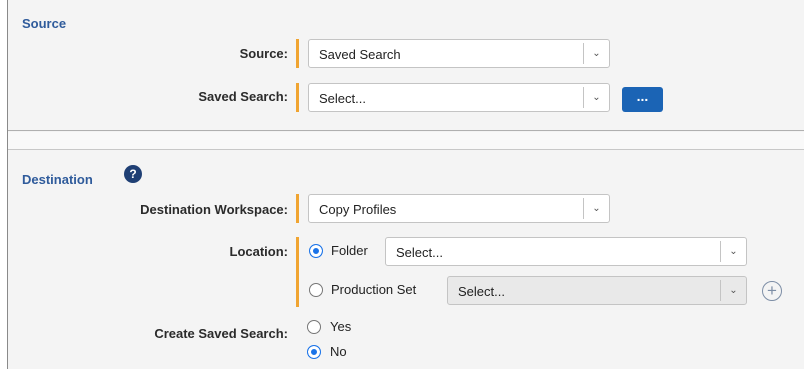  I want to click on folder-select: Select... ⌄, so click(566, 251).